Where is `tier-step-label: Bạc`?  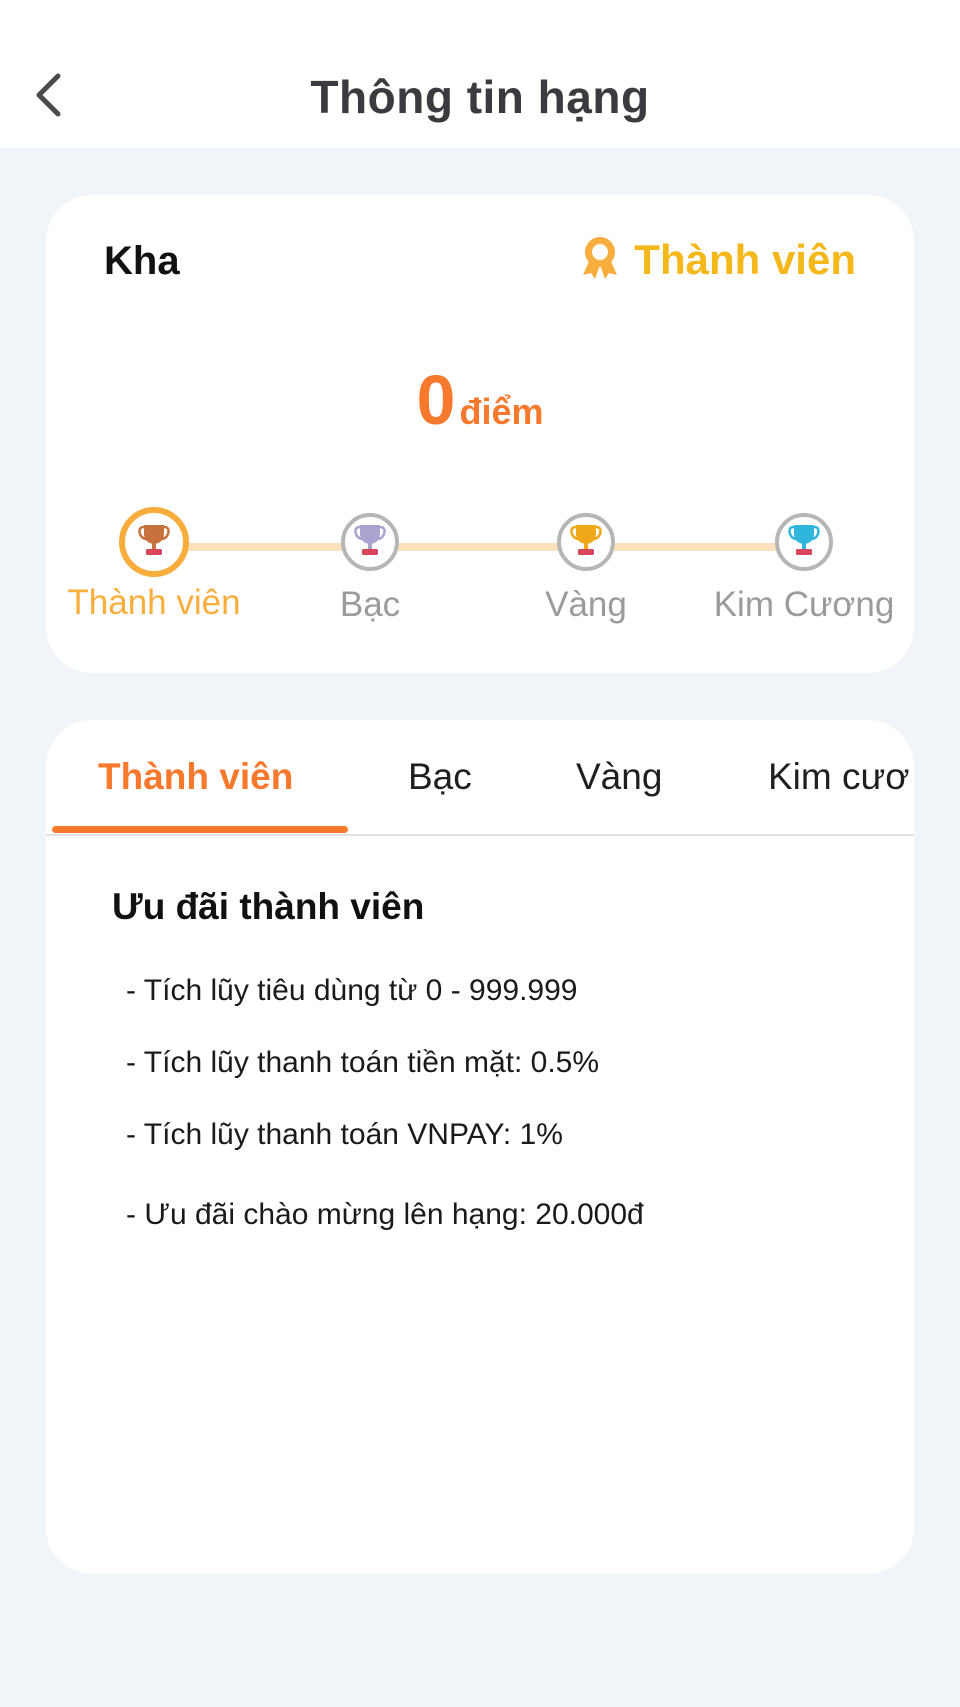 tier-step-label: Bạc is located at coordinates (370, 604).